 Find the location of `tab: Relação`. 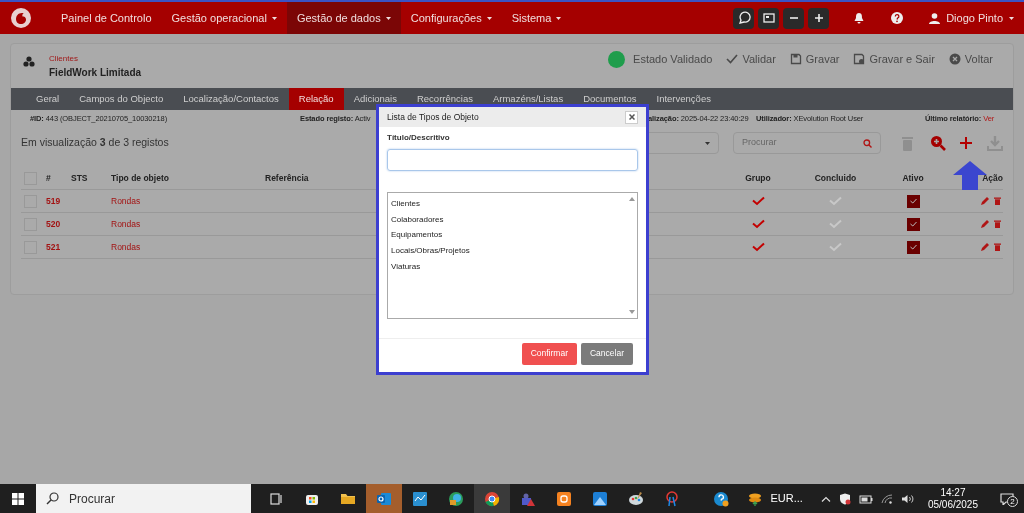

tab: Relação is located at coordinates (316, 99).